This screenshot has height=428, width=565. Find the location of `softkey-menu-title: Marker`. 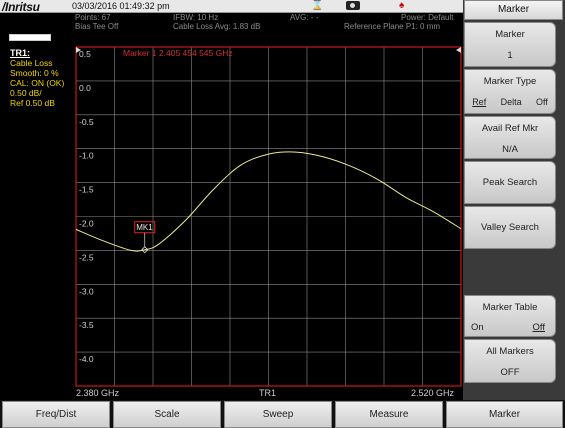

softkey-menu-title: Marker is located at coordinates (513, 10).